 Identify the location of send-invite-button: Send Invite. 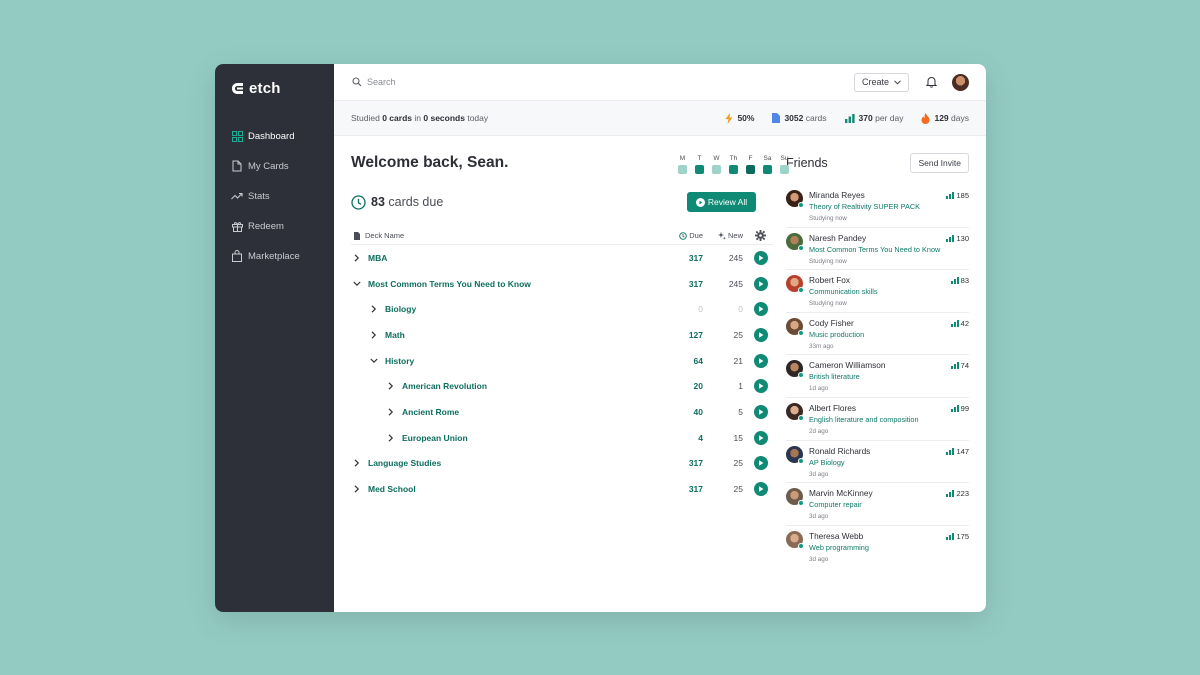
(939, 163).